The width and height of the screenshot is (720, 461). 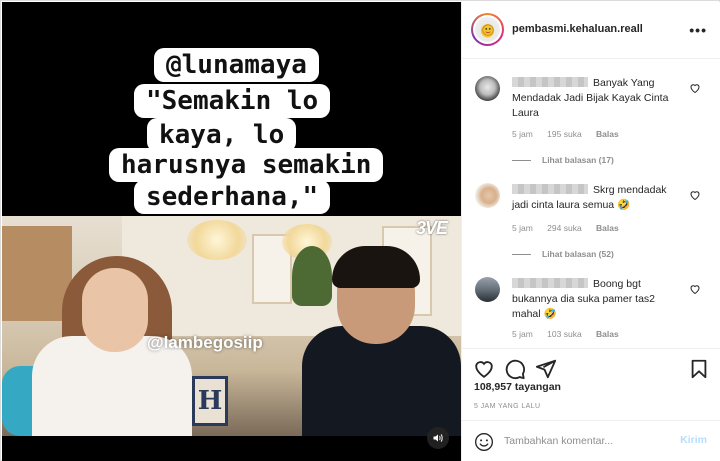 I want to click on comment-meta: 5 jam 195 suka Balas, so click(x=571, y=134).